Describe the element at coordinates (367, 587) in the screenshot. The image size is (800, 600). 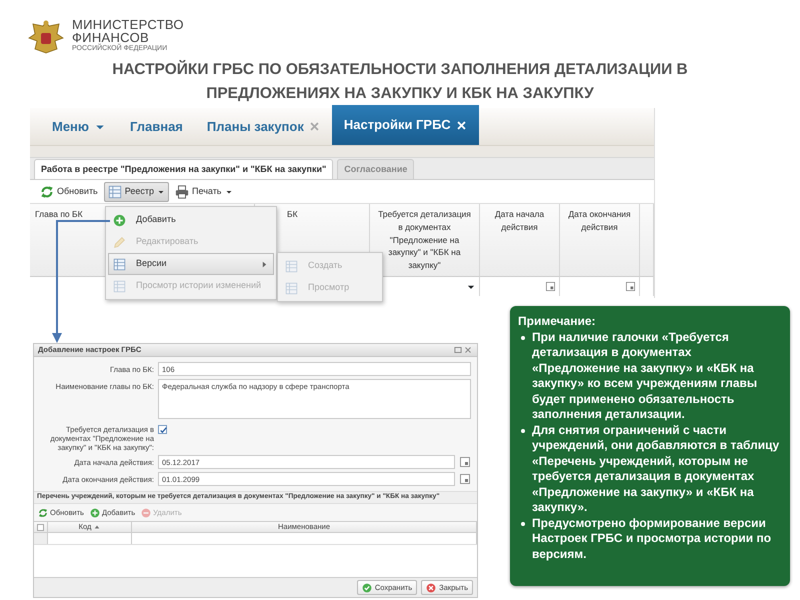
I see `check-icon` at that location.